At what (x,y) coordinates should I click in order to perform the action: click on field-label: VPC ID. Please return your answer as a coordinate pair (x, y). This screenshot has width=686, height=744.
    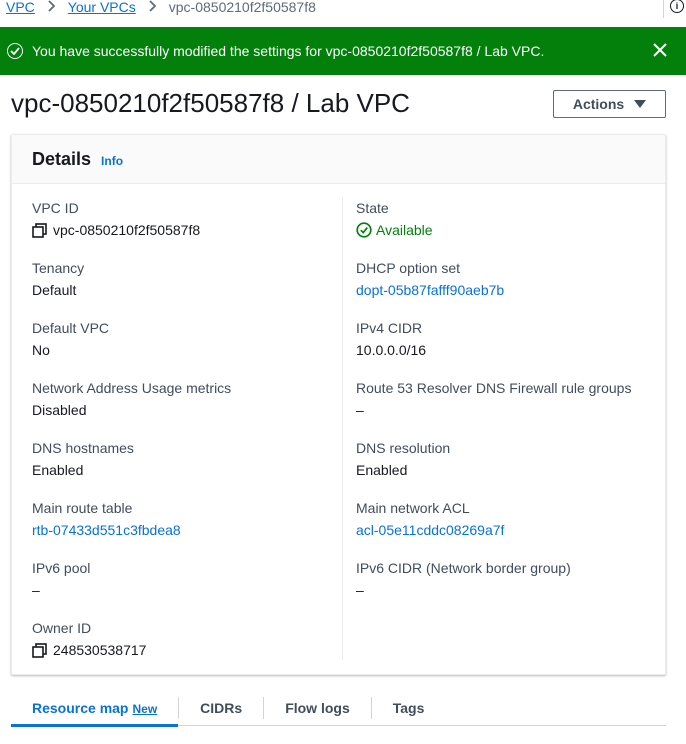
    Looking at the image, I should click on (55, 208).